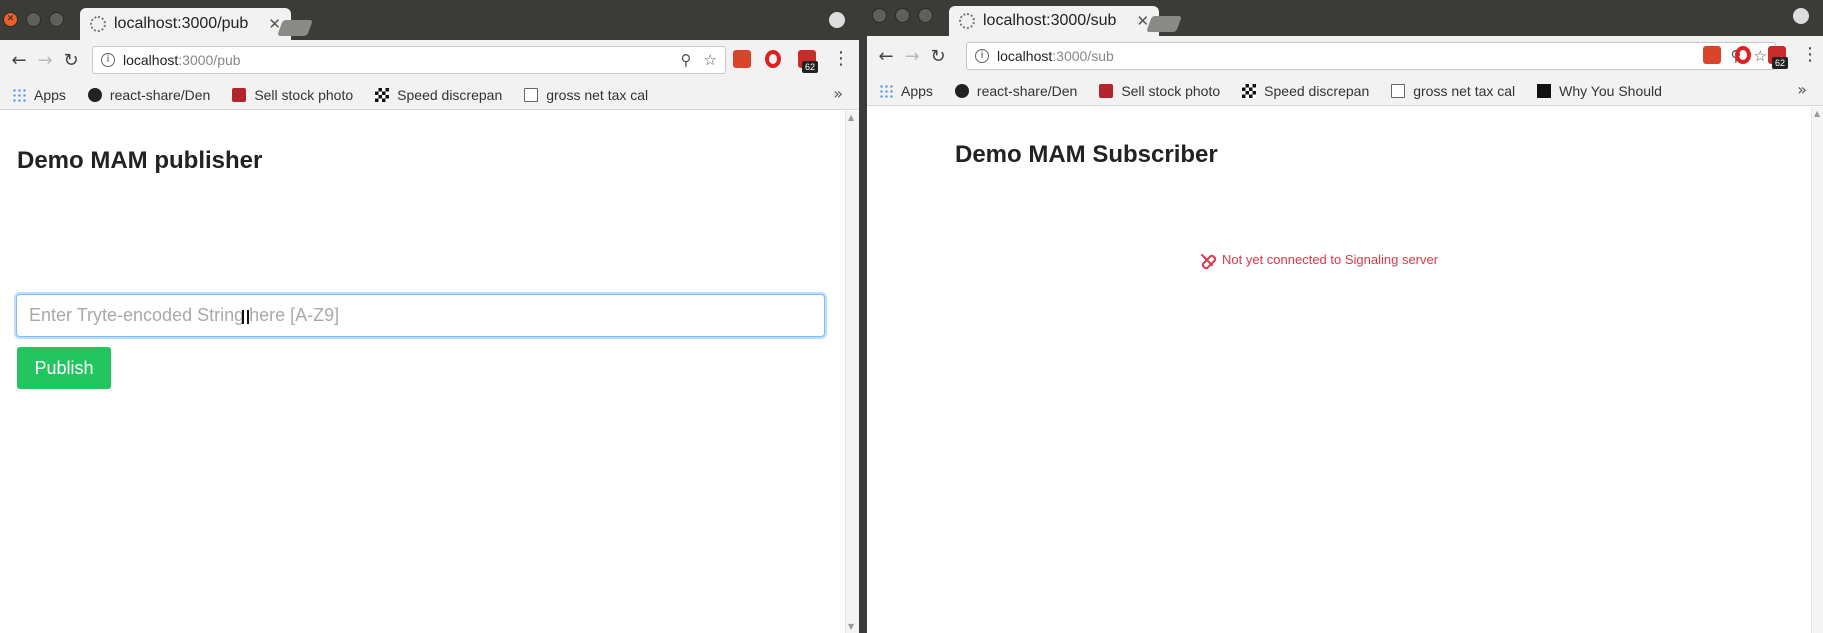 The height and width of the screenshot is (633, 1823). Describe the element at coordinates (420, 315) in the screenshot. I see `tryte-input` at that location.